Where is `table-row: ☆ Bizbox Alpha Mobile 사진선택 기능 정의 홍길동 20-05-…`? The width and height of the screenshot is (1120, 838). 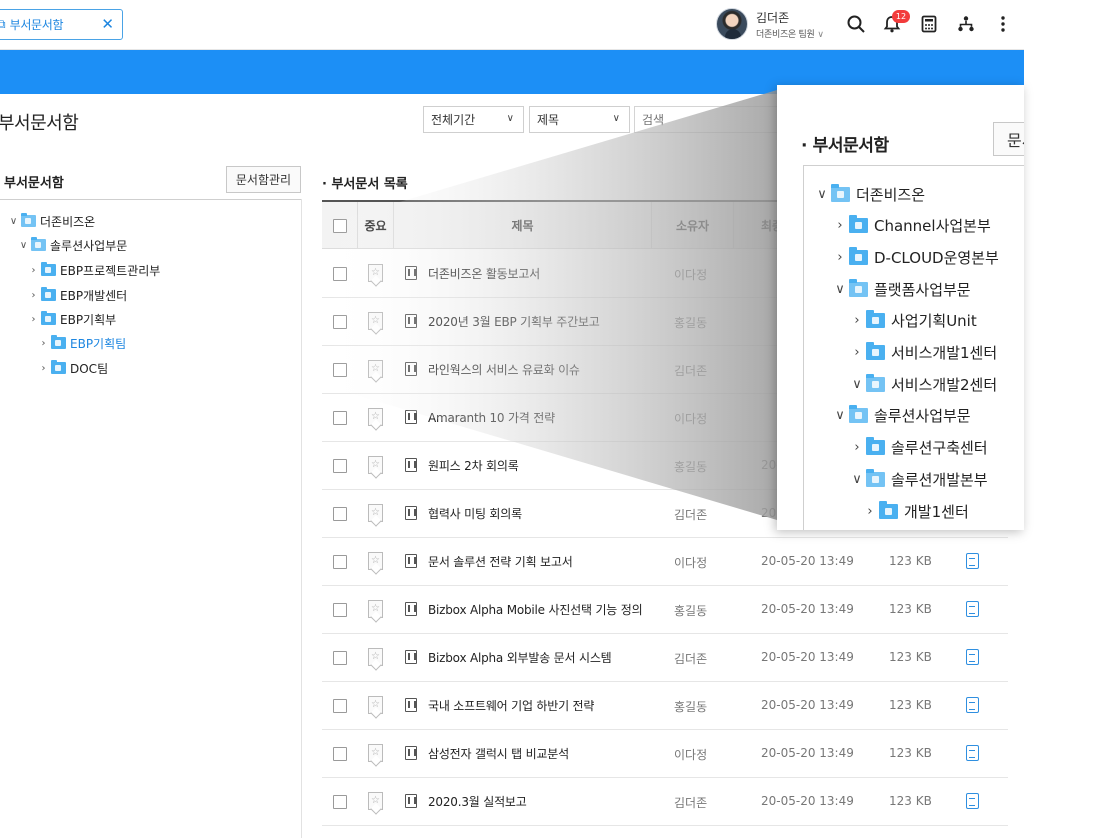 table-row: ☆ Bizbox Alpha Mobile 사진선택 기능 정의 홍길동 20-05-… is located at coordinates (665, 610).